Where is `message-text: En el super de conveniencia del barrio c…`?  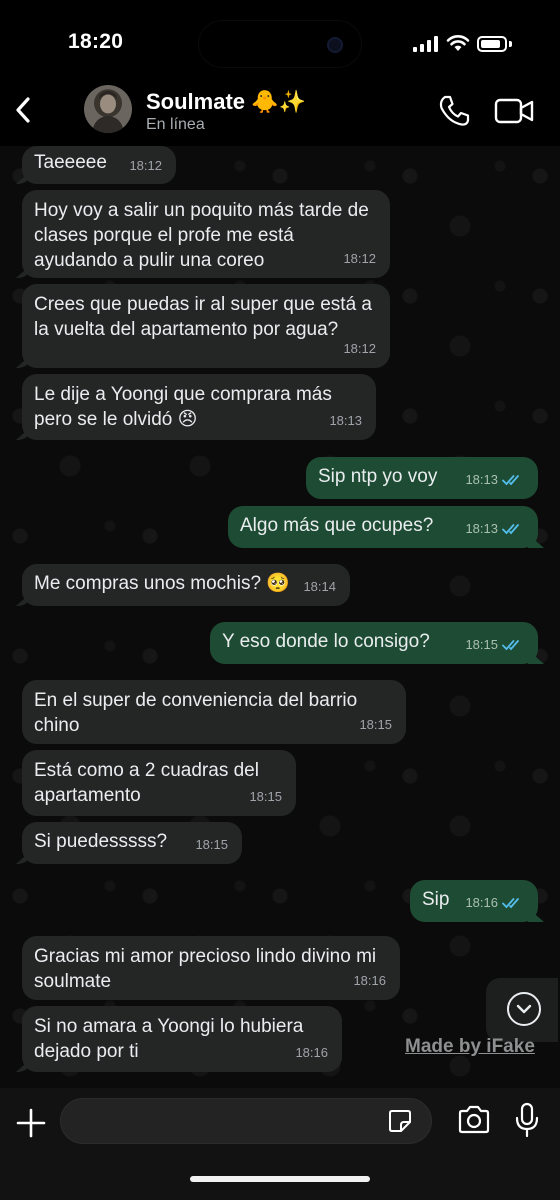
message-text: En el super de conveniencia del barrio c… is located at coordinates (196, 713).